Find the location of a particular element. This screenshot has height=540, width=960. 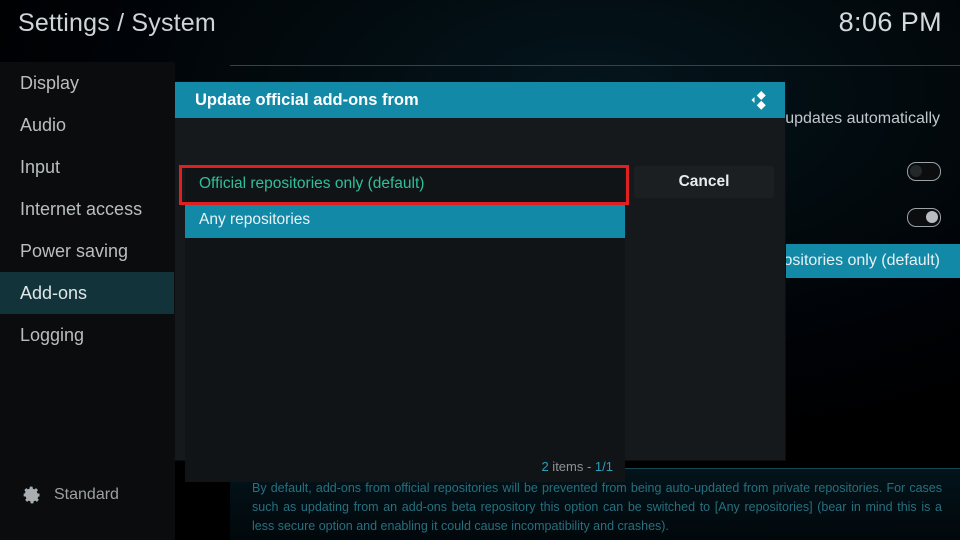

sidebar-item-display: Display is located at coordinates (87, 83).